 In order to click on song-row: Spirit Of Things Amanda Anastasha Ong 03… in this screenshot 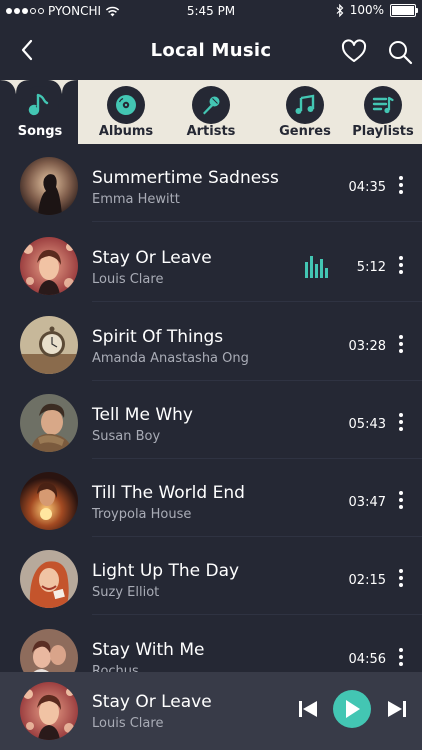, I will do `click(211, 342)`.